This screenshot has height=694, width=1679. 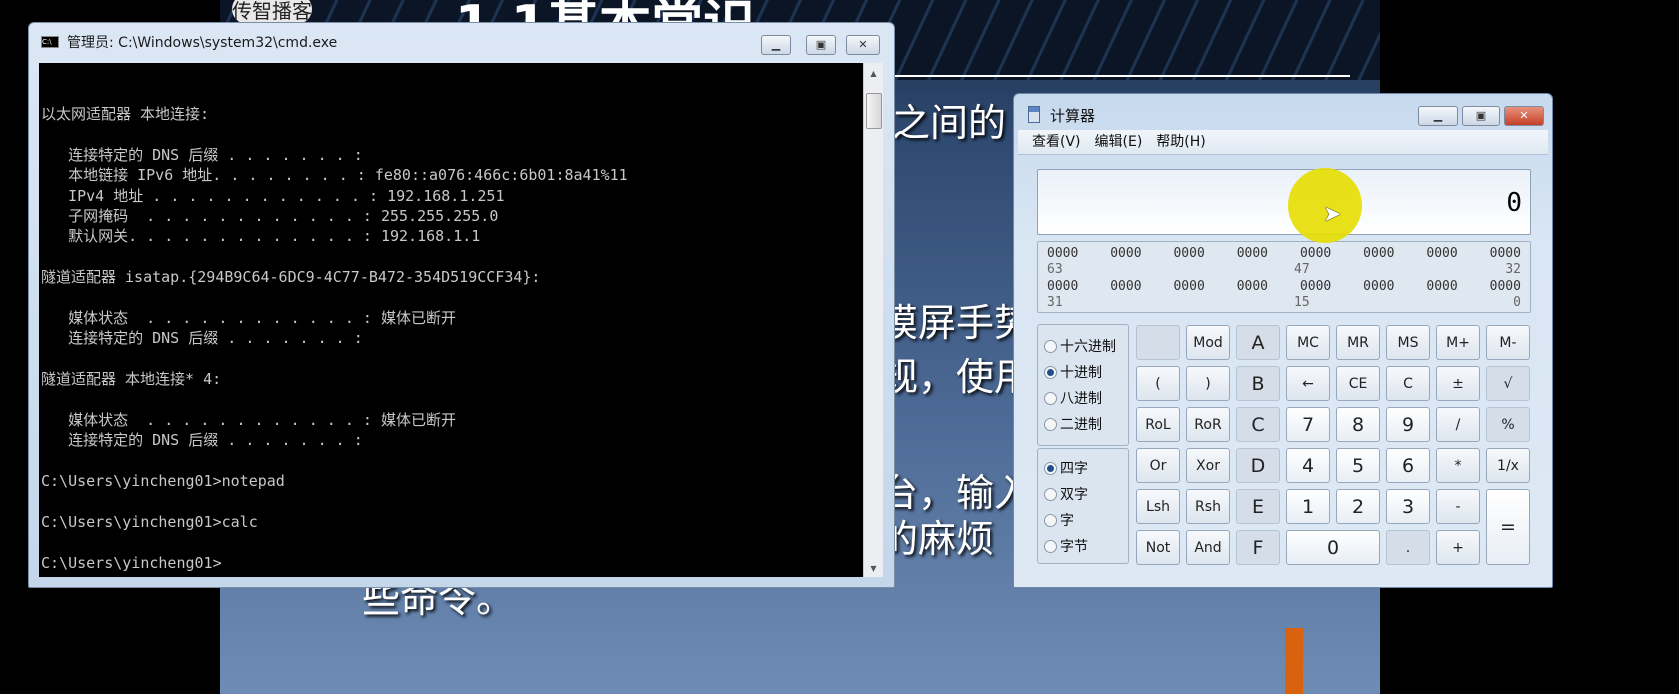 What do you see at coordinates (1088, 347) in the screenshot?
I see `radio-label: 十六进制` at bounding box center [1088, 347].